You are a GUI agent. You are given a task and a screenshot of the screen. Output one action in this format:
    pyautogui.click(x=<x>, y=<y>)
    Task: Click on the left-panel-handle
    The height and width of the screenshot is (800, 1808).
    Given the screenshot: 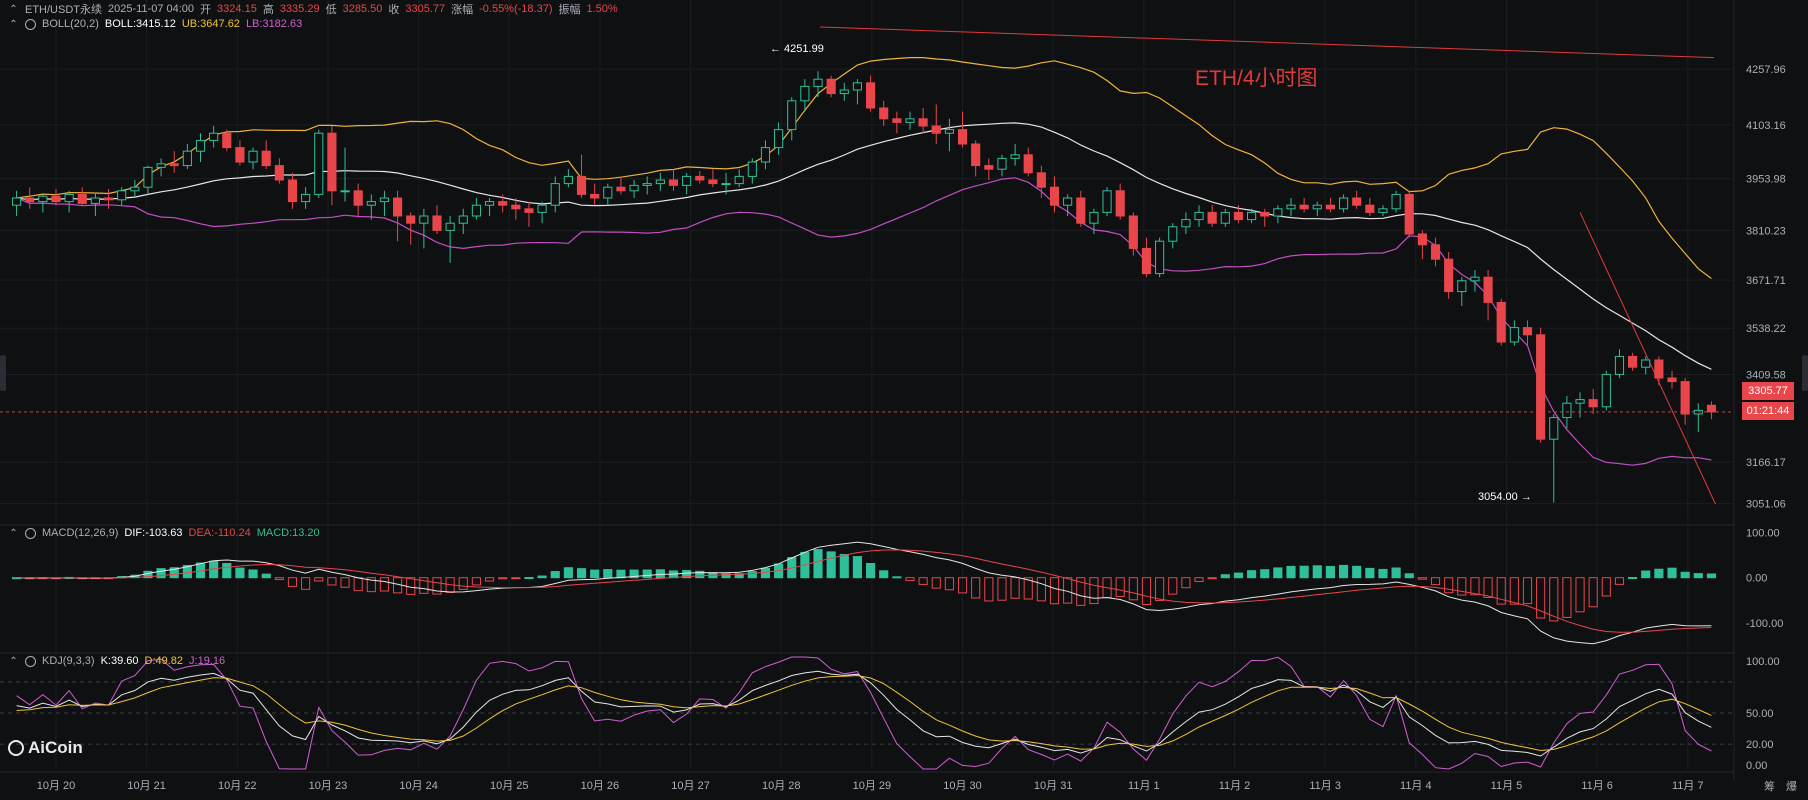 What is the action you would take?
    pyautogui.click(x=3, y=373)
    